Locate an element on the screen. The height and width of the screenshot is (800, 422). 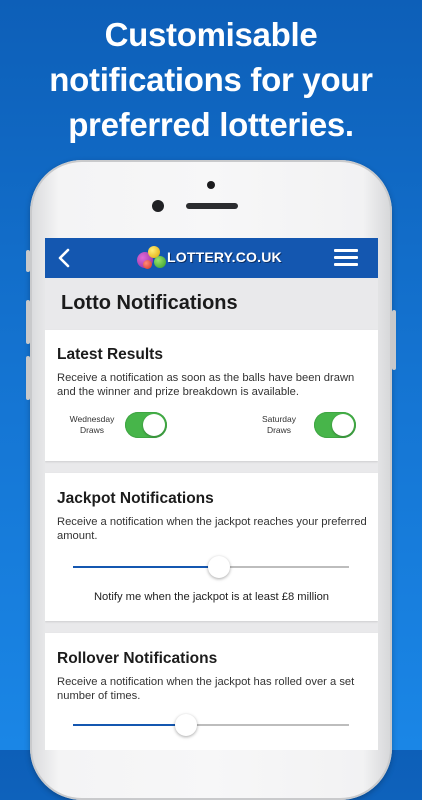
latest-results-title: Latest Results is located at coordinates (110, 354).